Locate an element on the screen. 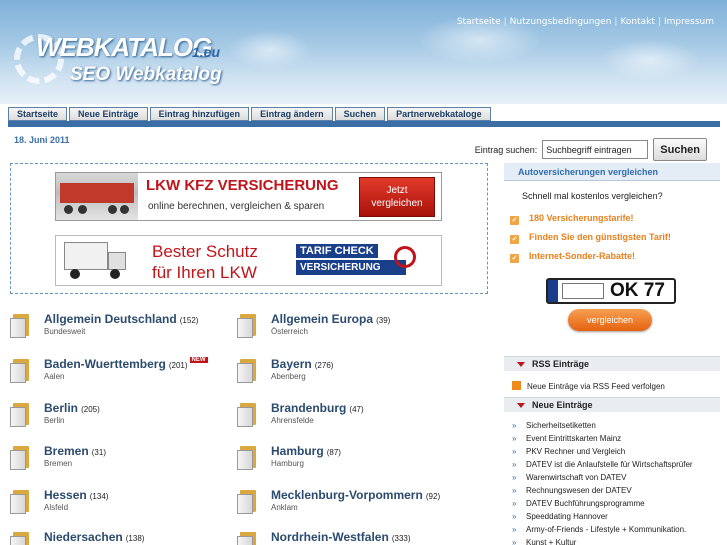 The image size is (727, 545). category-sub: Österreich is located at coordinates (289, 331).